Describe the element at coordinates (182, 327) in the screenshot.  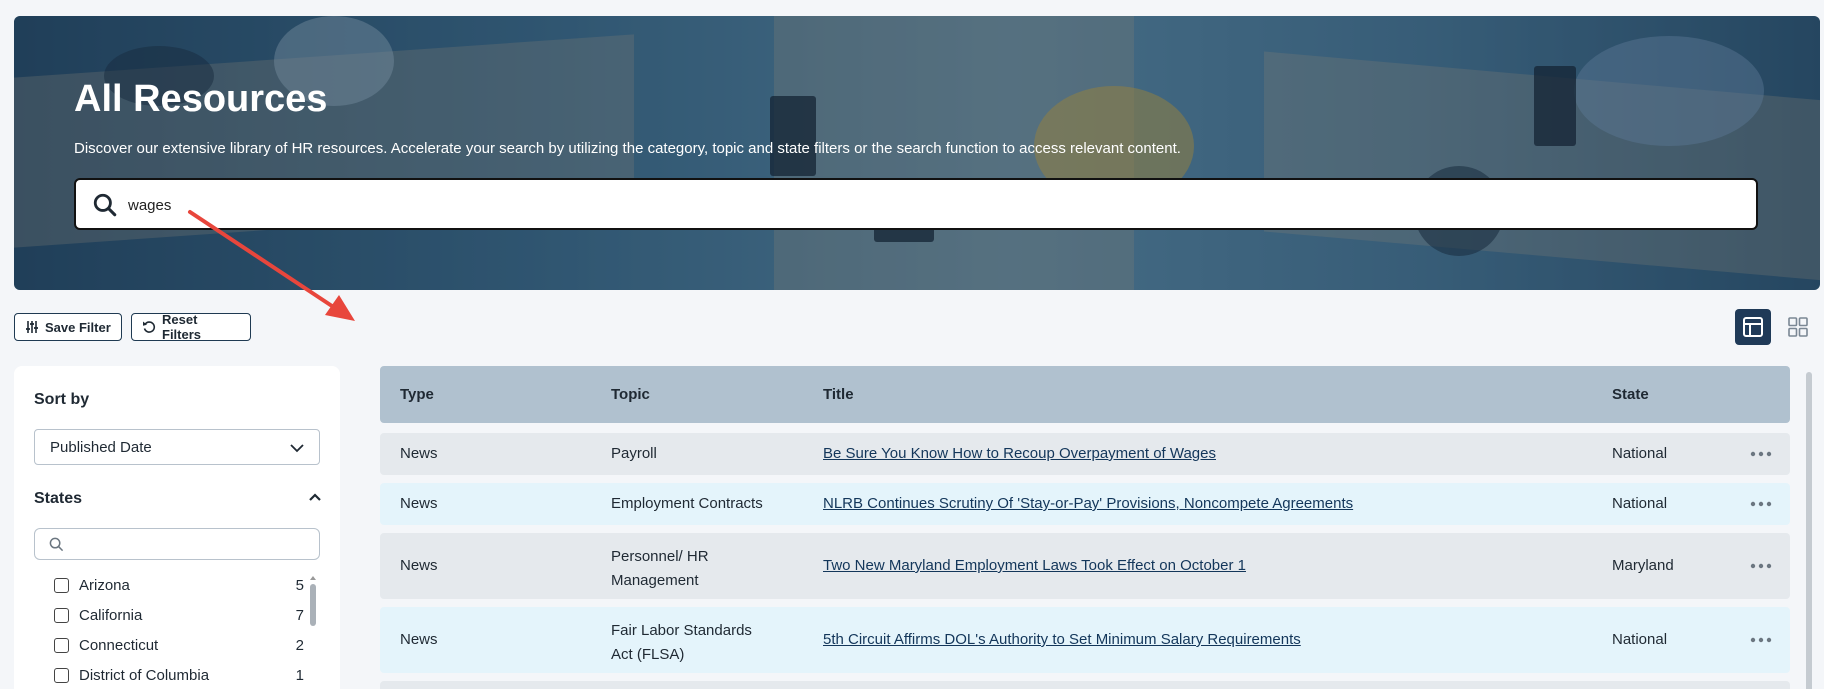
I see `reset-filters-label: Reset Filters` at that location.